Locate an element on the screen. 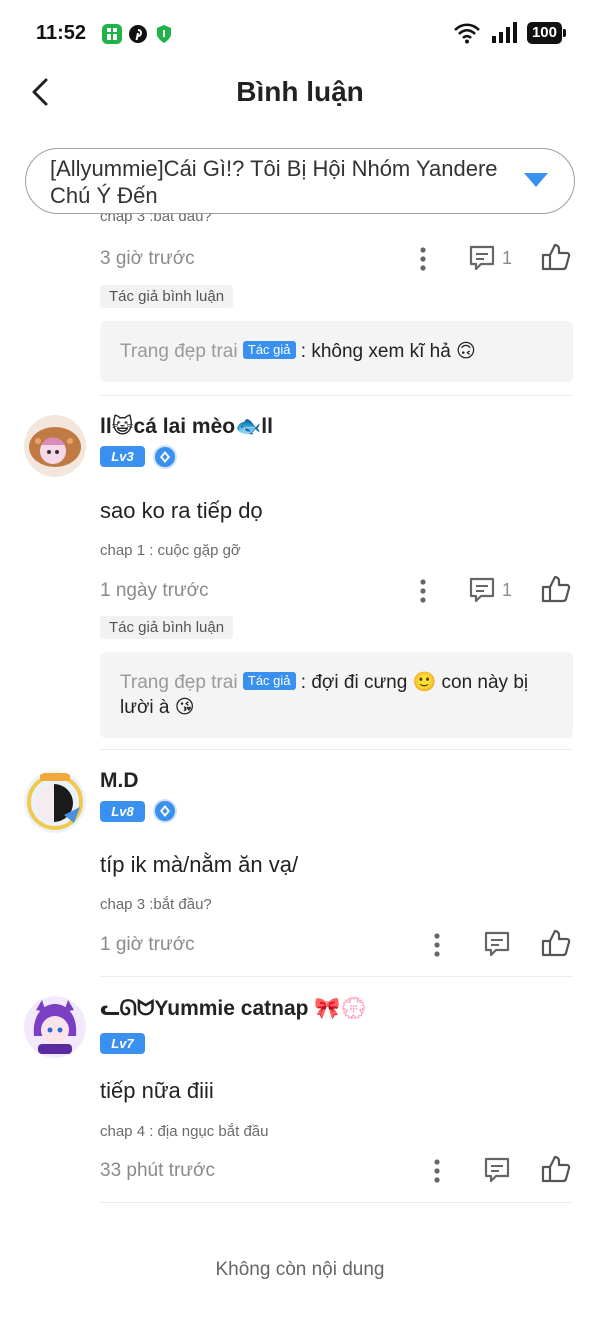  page-title: Bình luận is located at coordinates (300, 91).